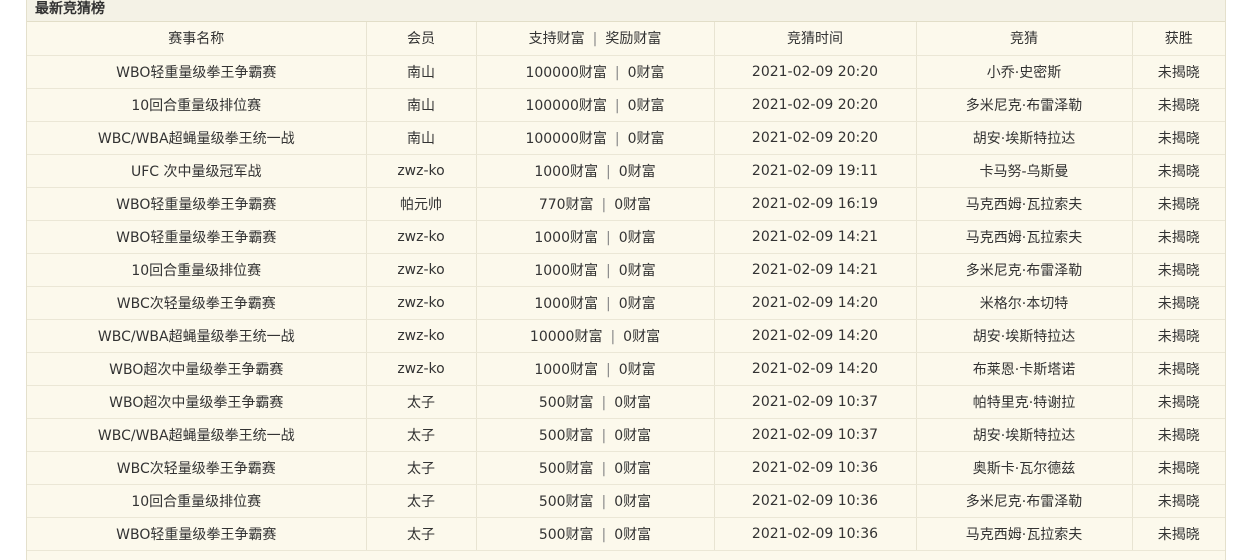 The width and height of the screenshot is (1253, 560). Describe the element at coordinates (197, 39) in the screenshot. I see `column-header-event: 赛事名称` at that location.